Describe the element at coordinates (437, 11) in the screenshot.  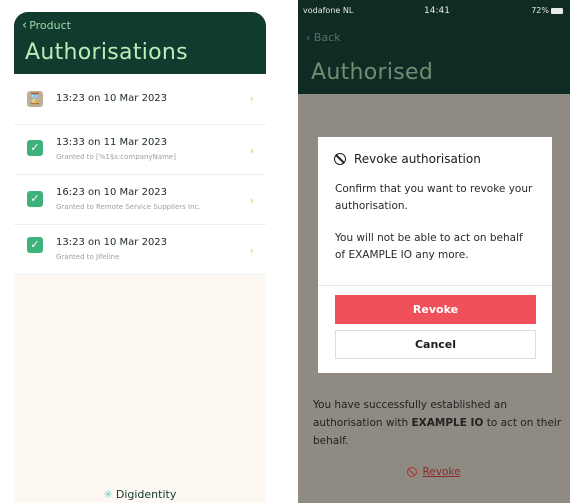
I see `clock: 14:41` at that location.